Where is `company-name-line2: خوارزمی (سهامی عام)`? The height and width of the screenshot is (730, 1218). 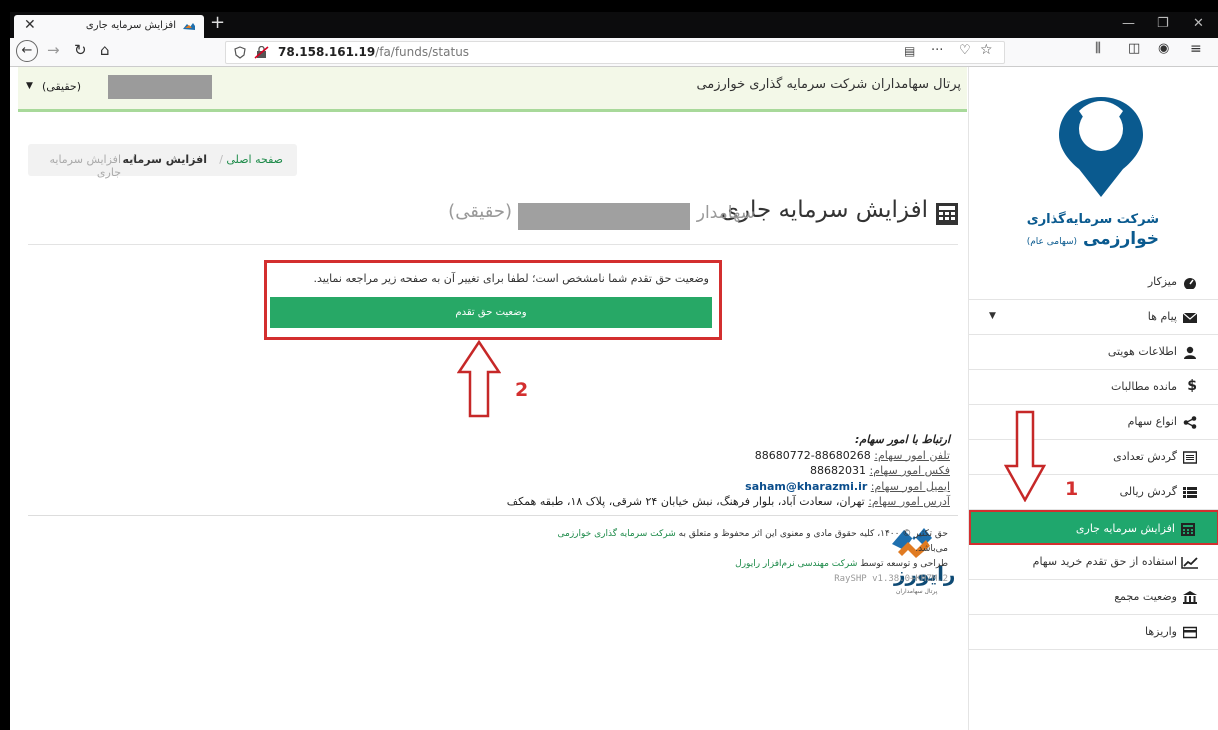 company-name-line2: خوارزمی (سهامی عام) is located at coordinates (1093, 239).